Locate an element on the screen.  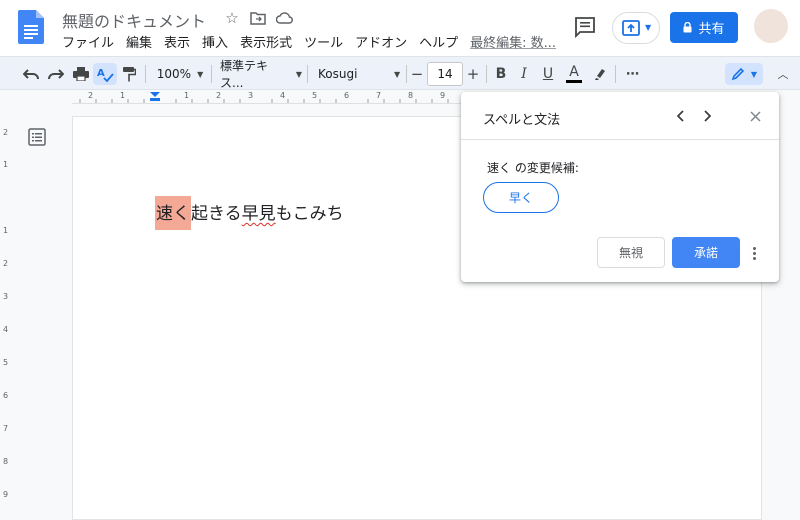
next-suggestion-button is located at coordinates (707, 116).